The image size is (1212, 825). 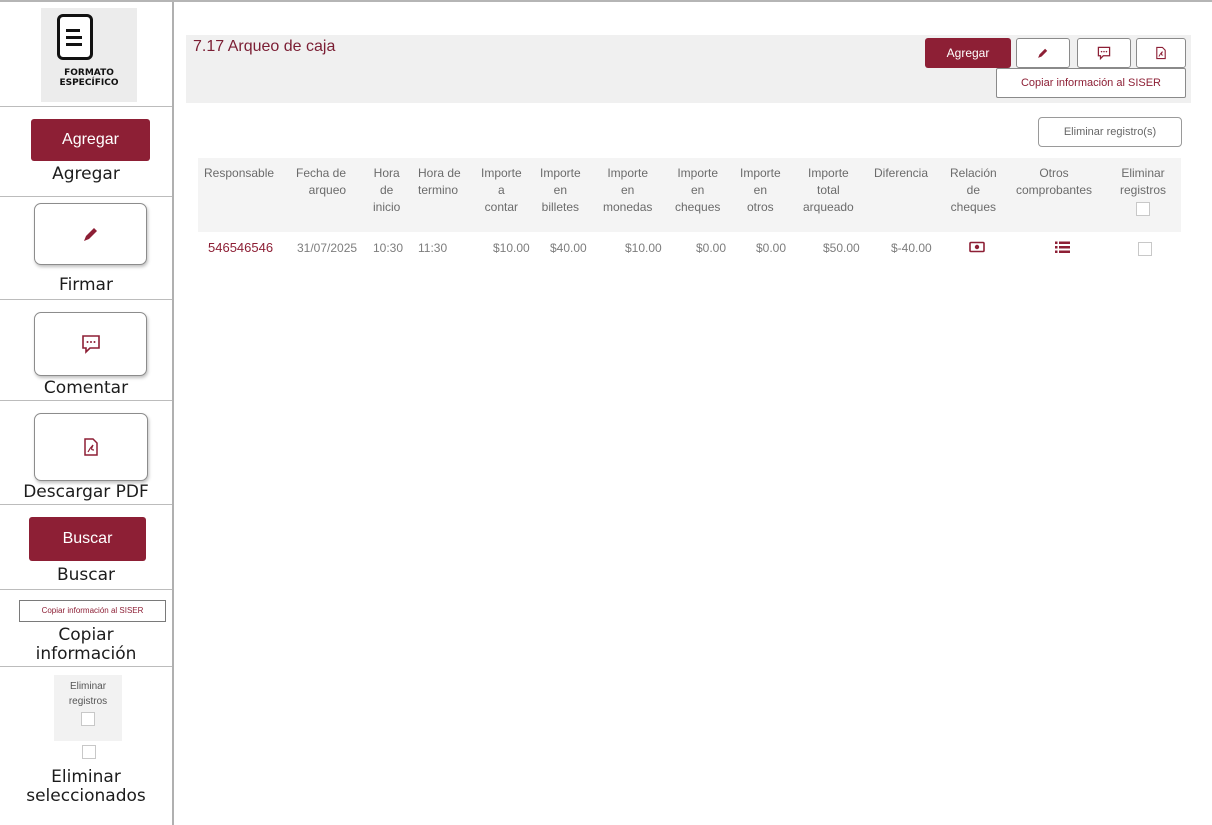 I want to click on col-cheques: Importe en cheques, so click(x=698, y=190).